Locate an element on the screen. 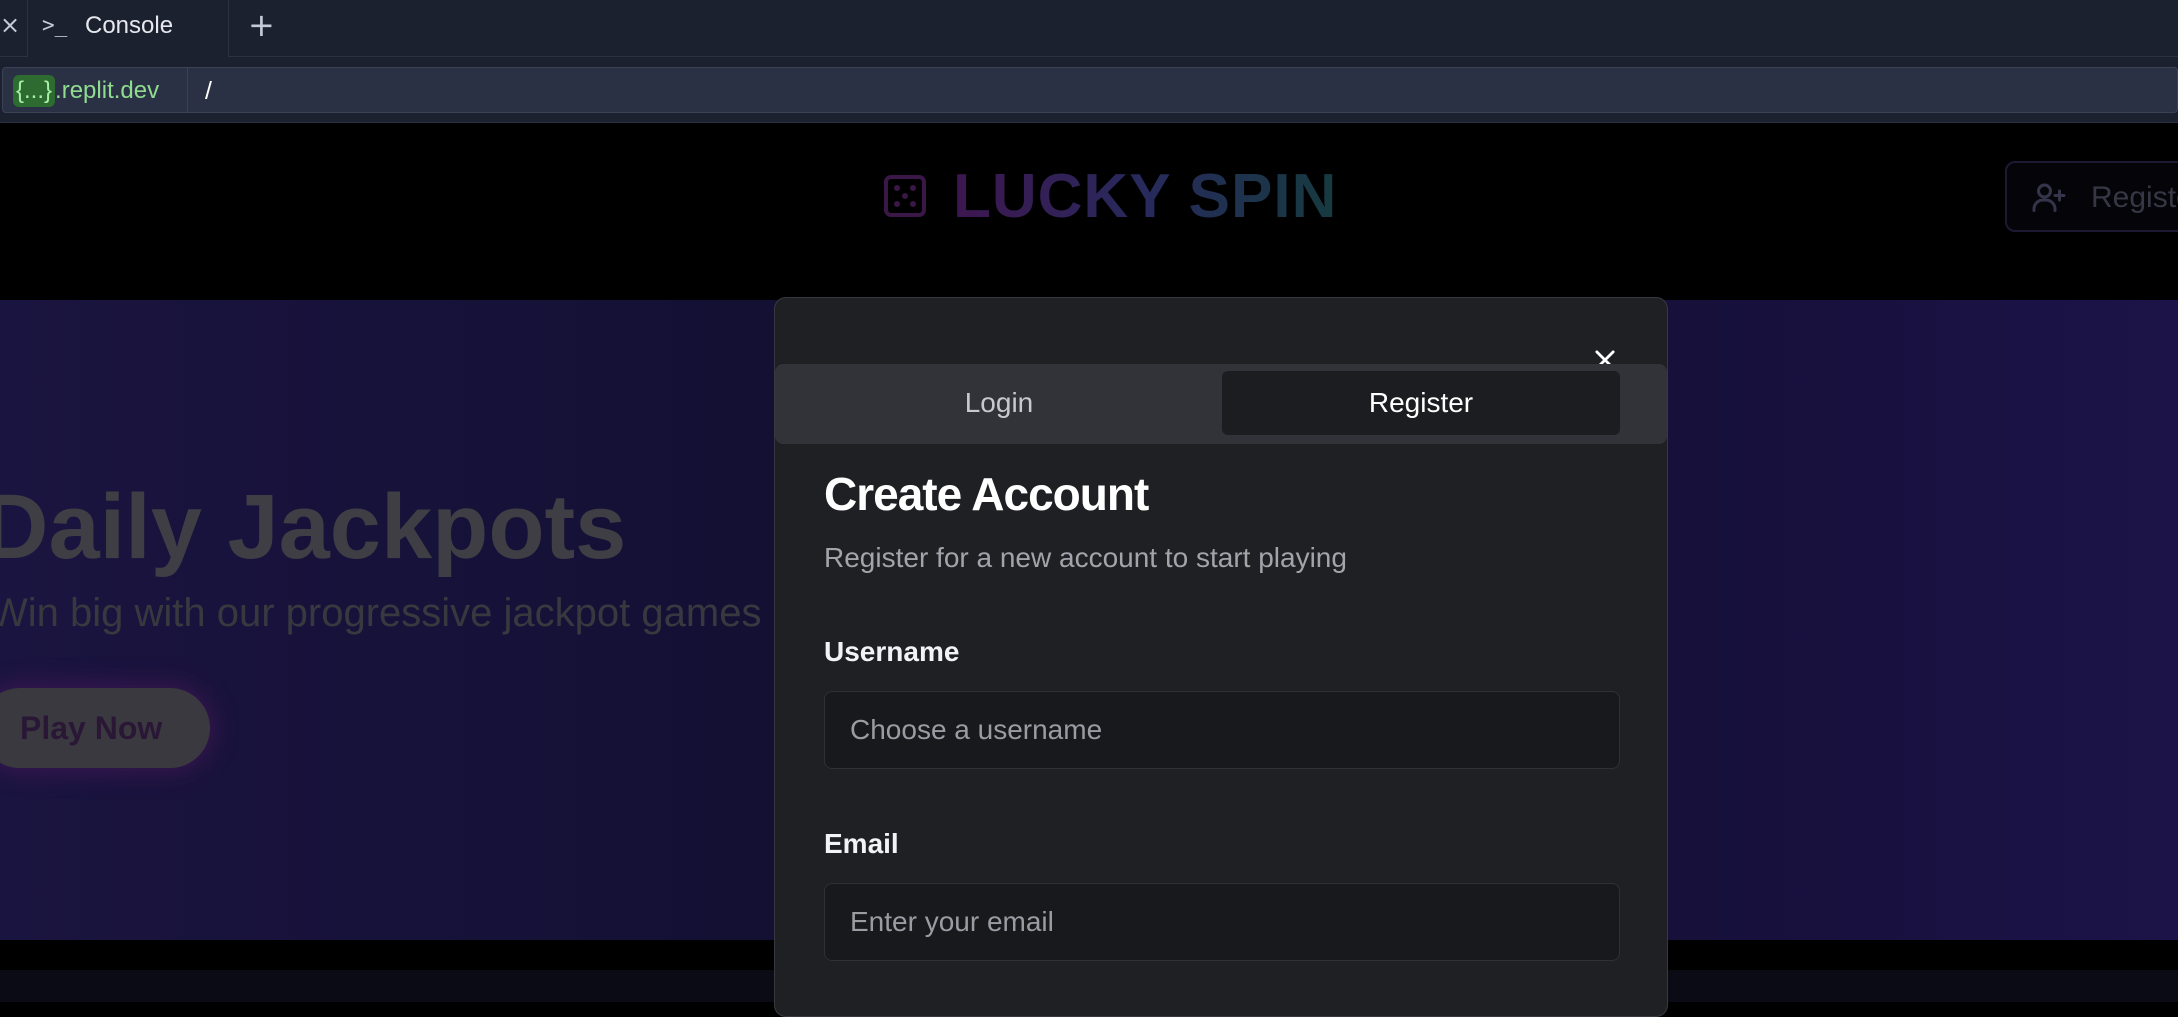 The image size is (2178, 1017). play-now-label: Play Now is located at coordinates (91, 728).